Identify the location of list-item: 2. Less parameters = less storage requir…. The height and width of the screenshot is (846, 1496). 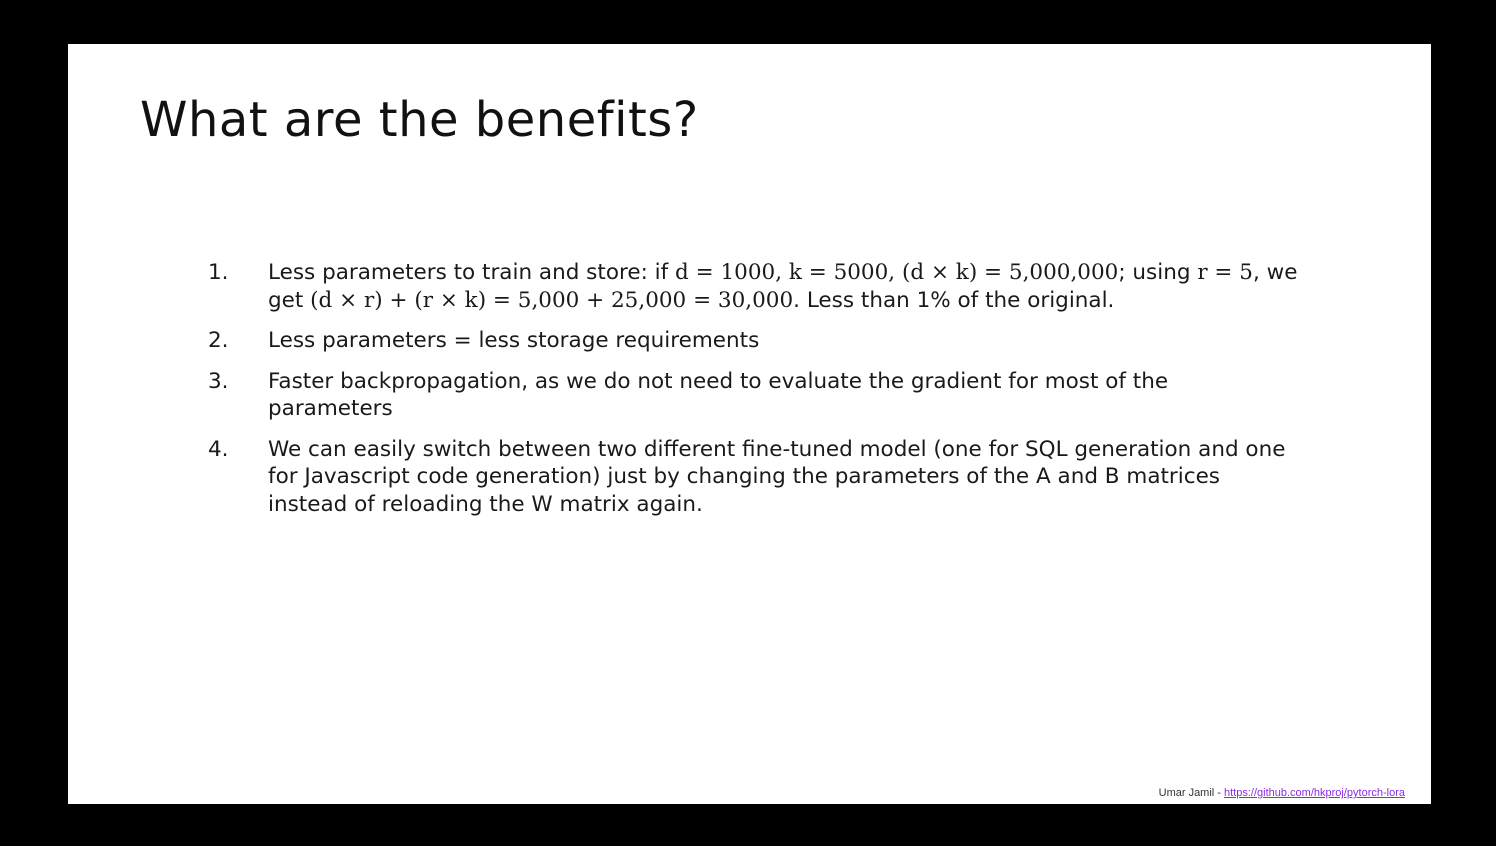
(753, 341).